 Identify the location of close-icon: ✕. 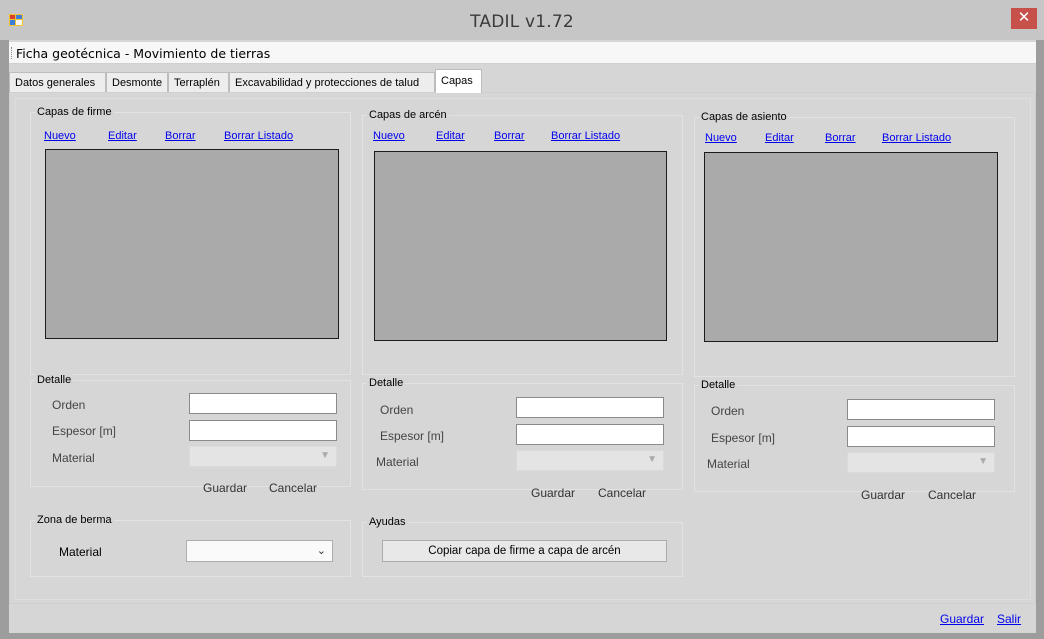
(1024, 17).